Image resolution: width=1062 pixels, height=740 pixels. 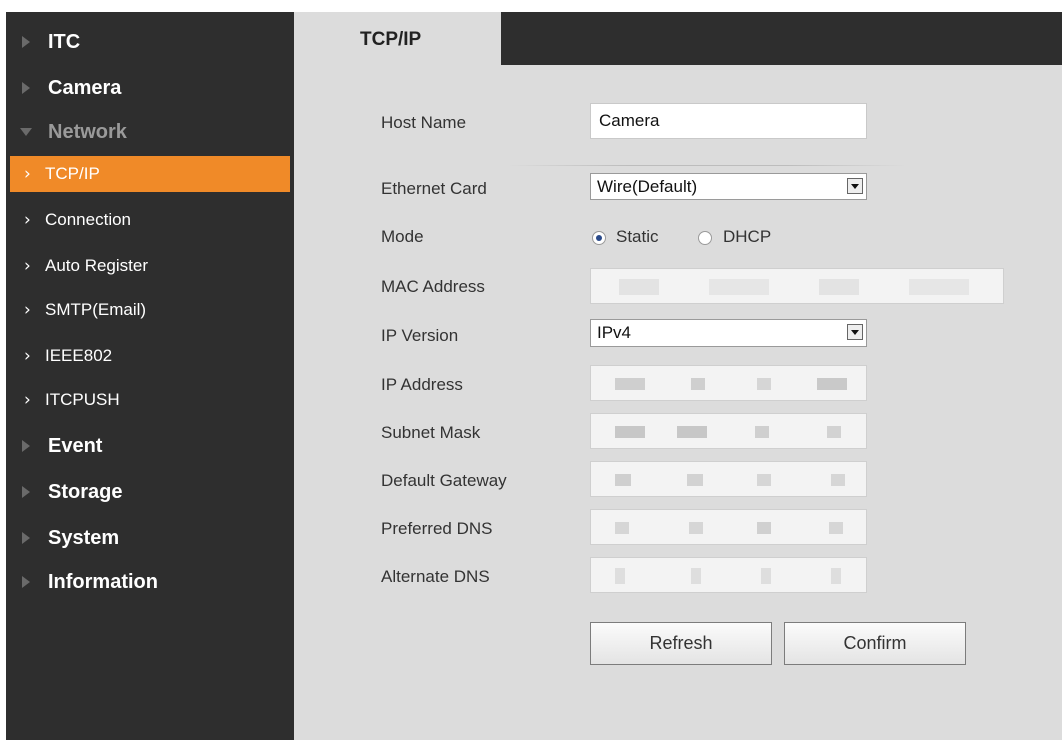 I want to click on sidebar-item-storage: Storage, so click(x=150, y=492).